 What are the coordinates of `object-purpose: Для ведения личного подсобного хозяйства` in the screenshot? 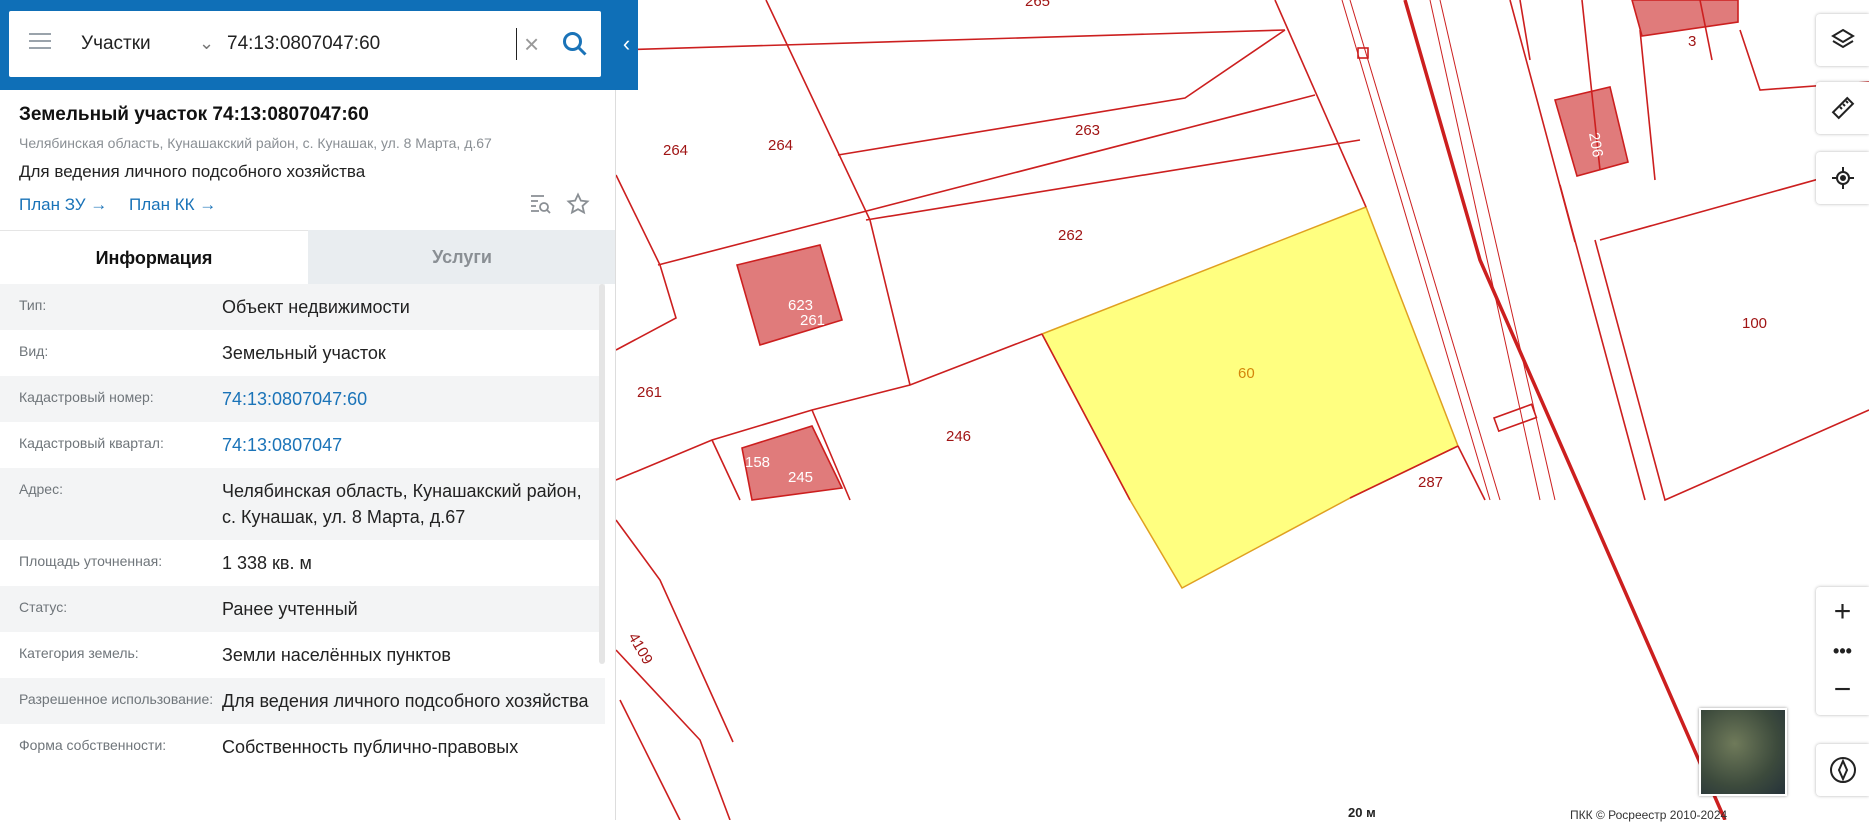 It's located at (192, 171).